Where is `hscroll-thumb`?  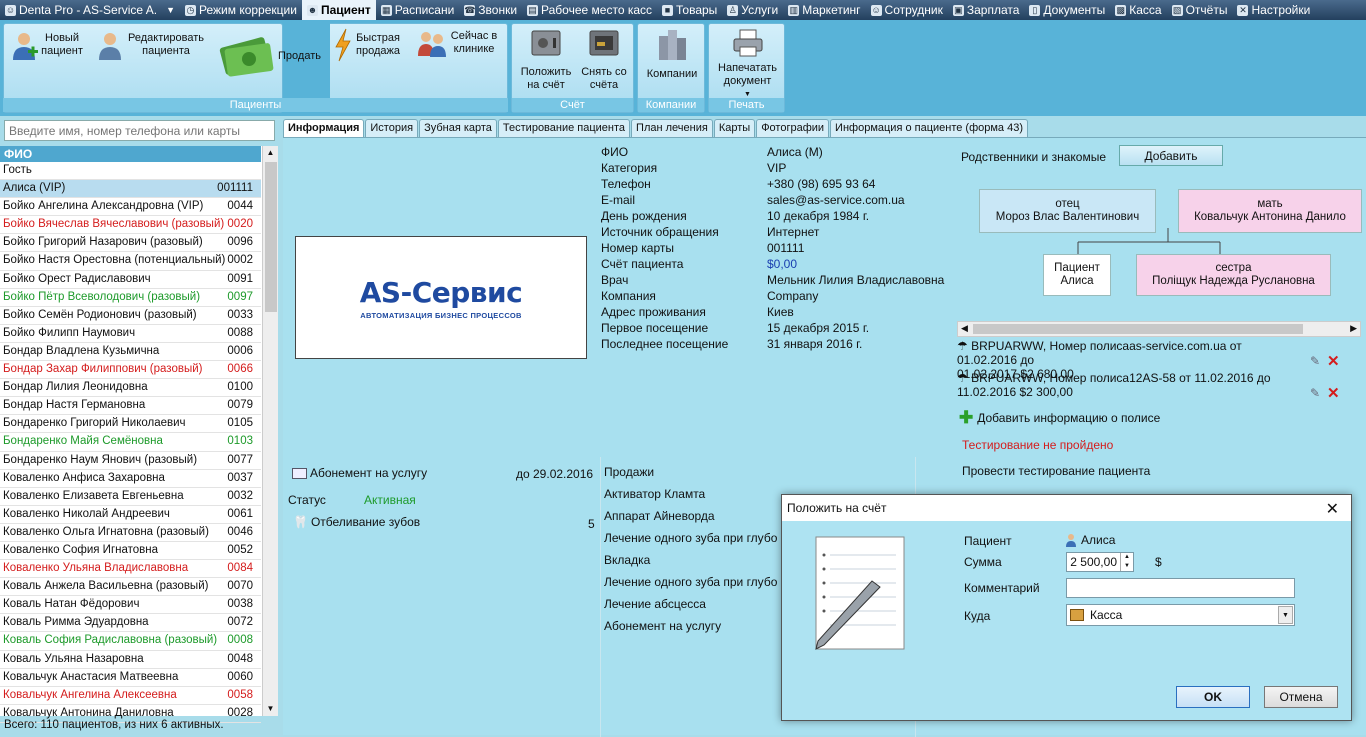 hscroll-thumb is located at coordinates (1138, 329).